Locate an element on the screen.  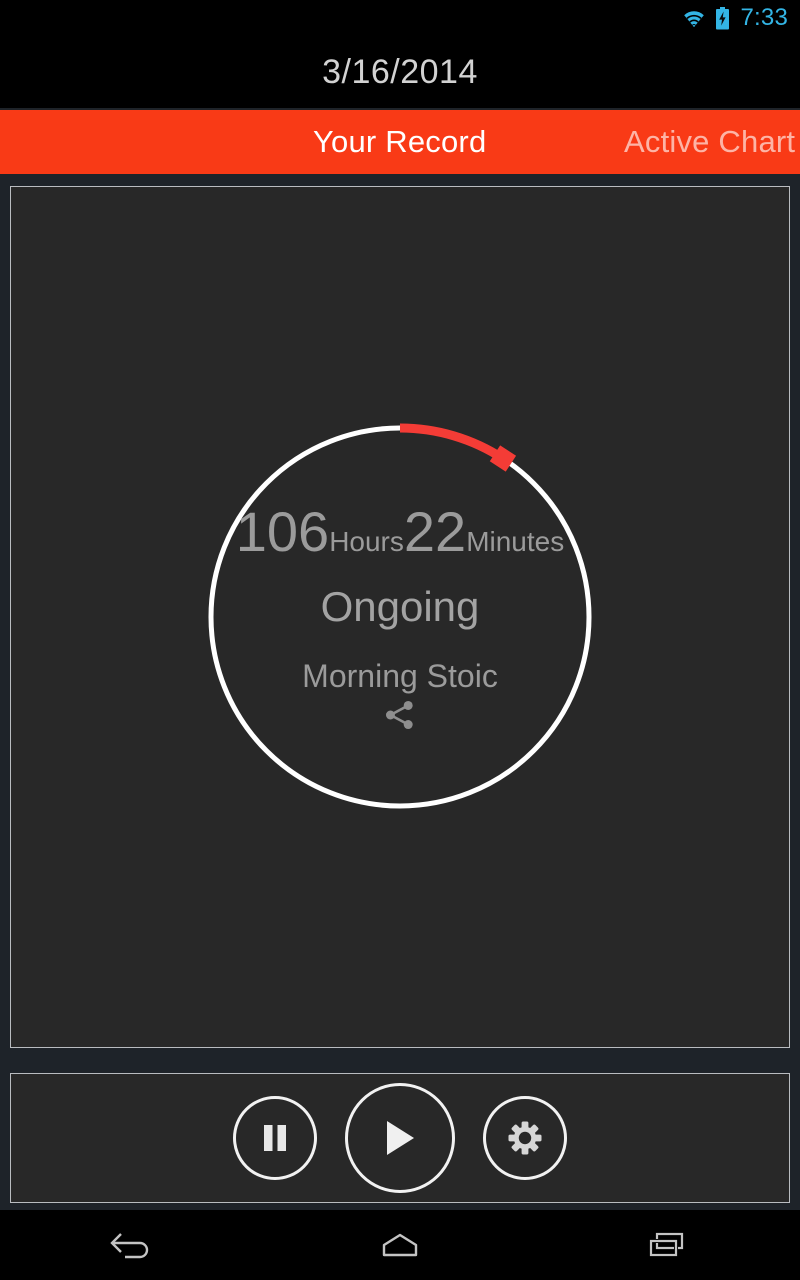
tab-bar: Your Record Active Chart is located at coordinates (400, 142).